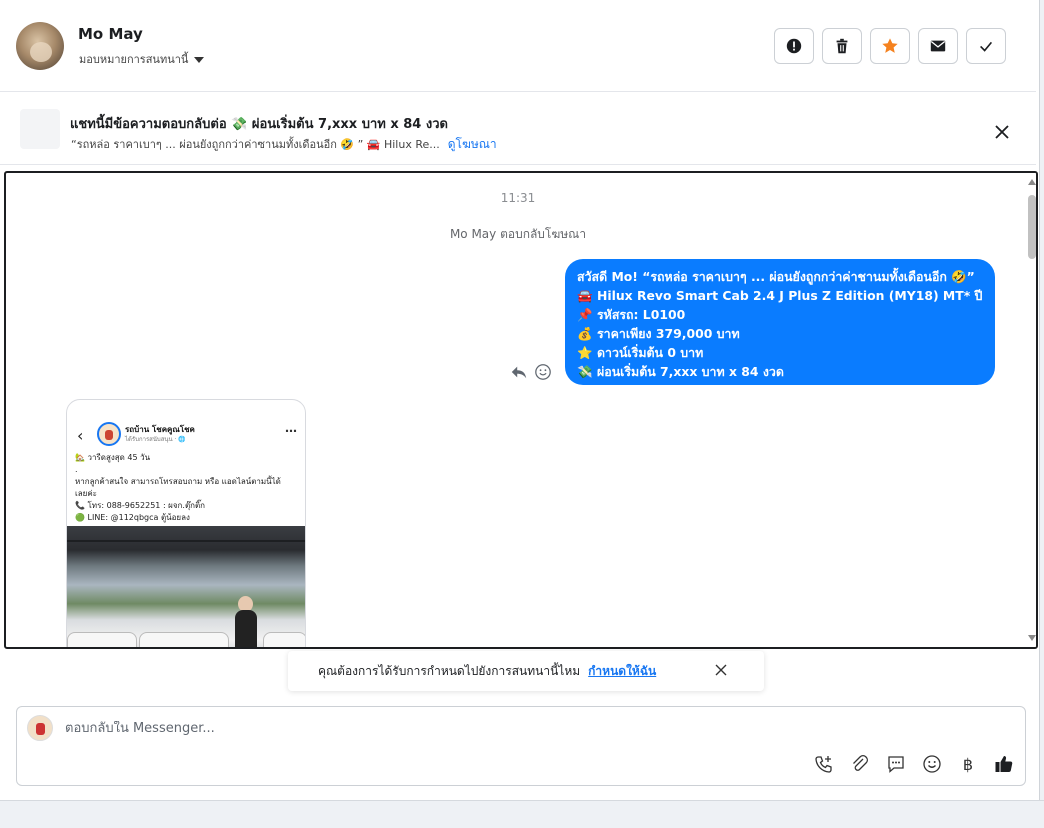 The width and height of the screenshot is (1044, 828). What do you see at coordinates (968, 764) in the screenshot?
I see `baht-icon: ฿` at bounding box center [968, 764].